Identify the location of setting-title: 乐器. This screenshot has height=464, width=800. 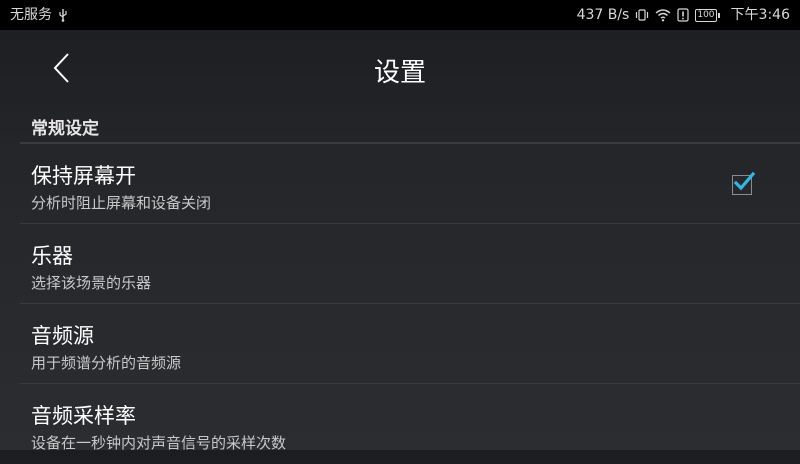
(52, 256).